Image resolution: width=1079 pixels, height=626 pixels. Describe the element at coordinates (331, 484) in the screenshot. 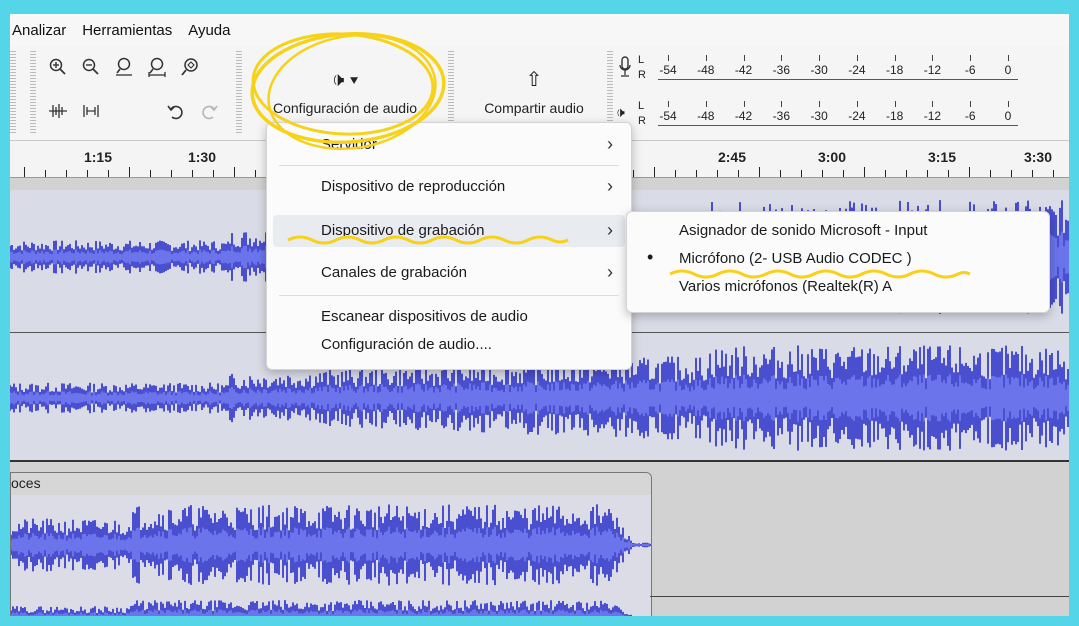

I see `clip-header` at that location.